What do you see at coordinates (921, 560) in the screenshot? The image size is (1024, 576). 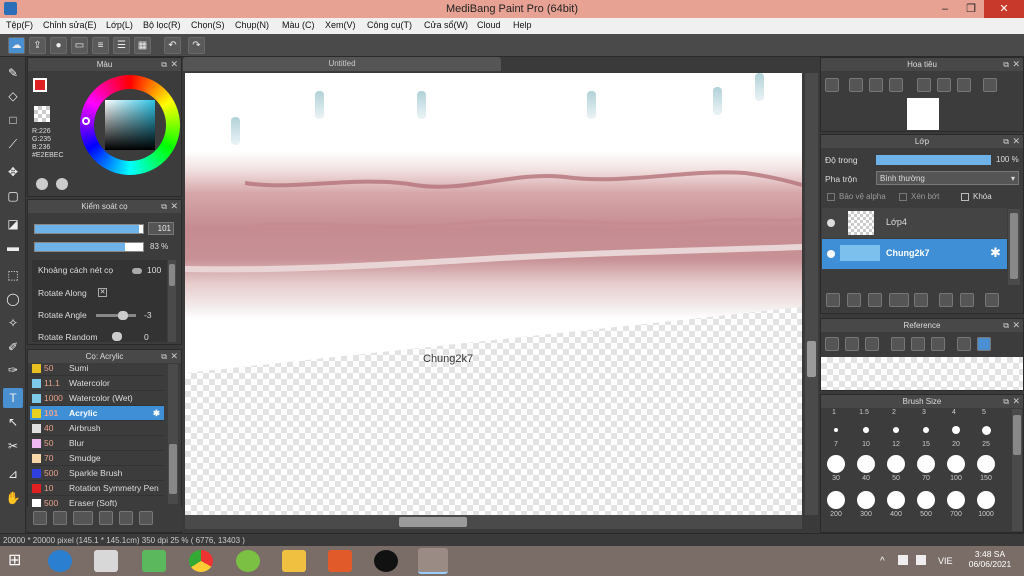 I see `volume-icon` at bounding box center [921, 560].